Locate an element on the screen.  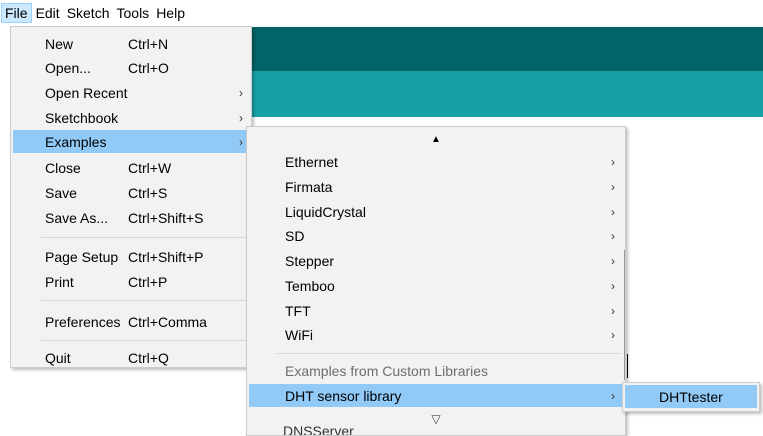
menu-item-stepper: Stepper › is located at coordinates (436, 260).